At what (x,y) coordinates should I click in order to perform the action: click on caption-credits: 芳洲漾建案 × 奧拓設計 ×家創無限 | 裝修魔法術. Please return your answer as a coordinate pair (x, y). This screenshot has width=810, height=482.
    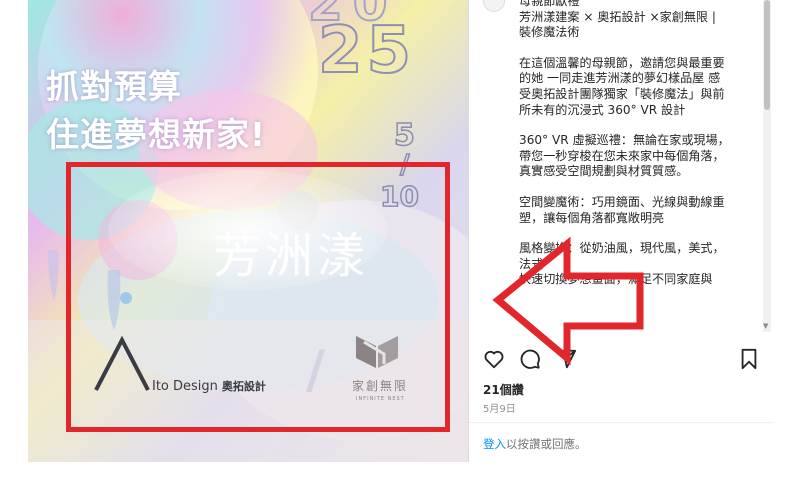
    Looking at the image, I should click on (617, 24).